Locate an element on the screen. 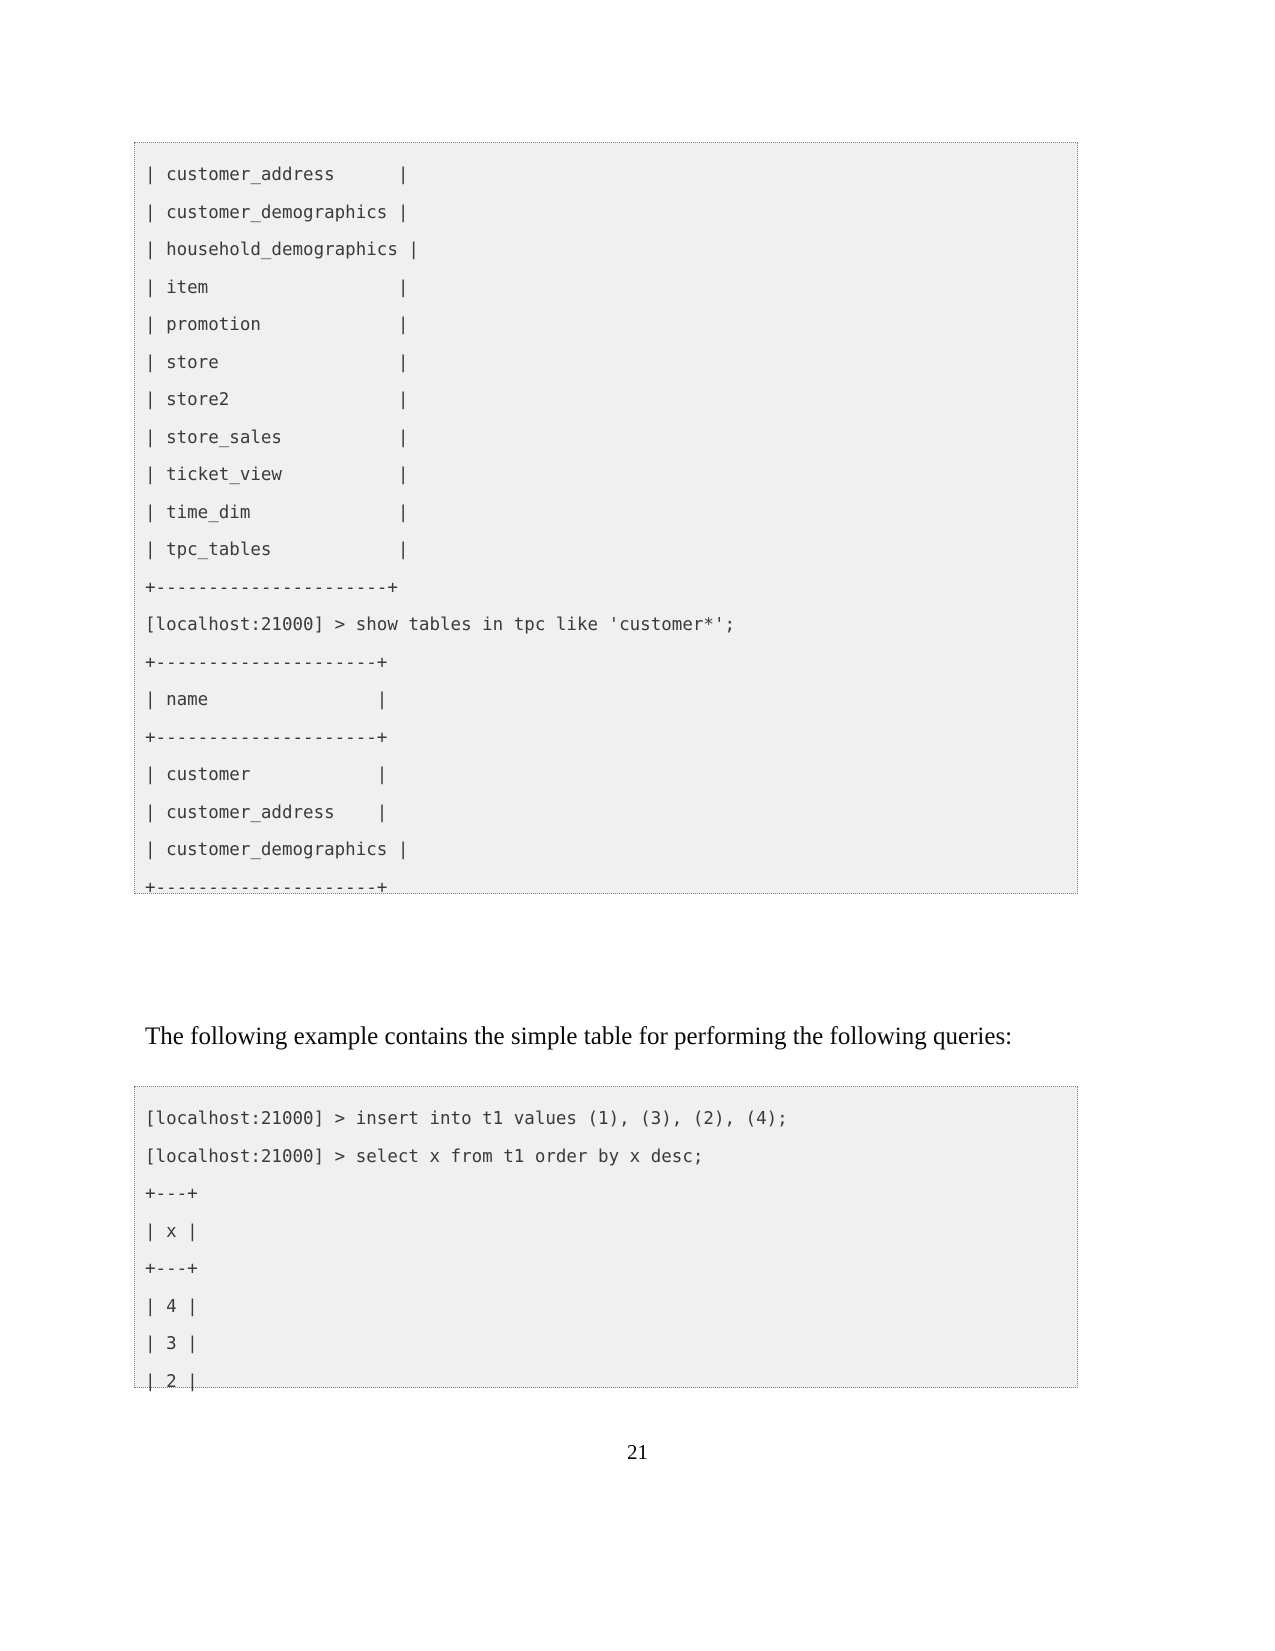 This screenshot has width=1275, height=1651. code-line: | x | is located at coordinates (171, 1231).